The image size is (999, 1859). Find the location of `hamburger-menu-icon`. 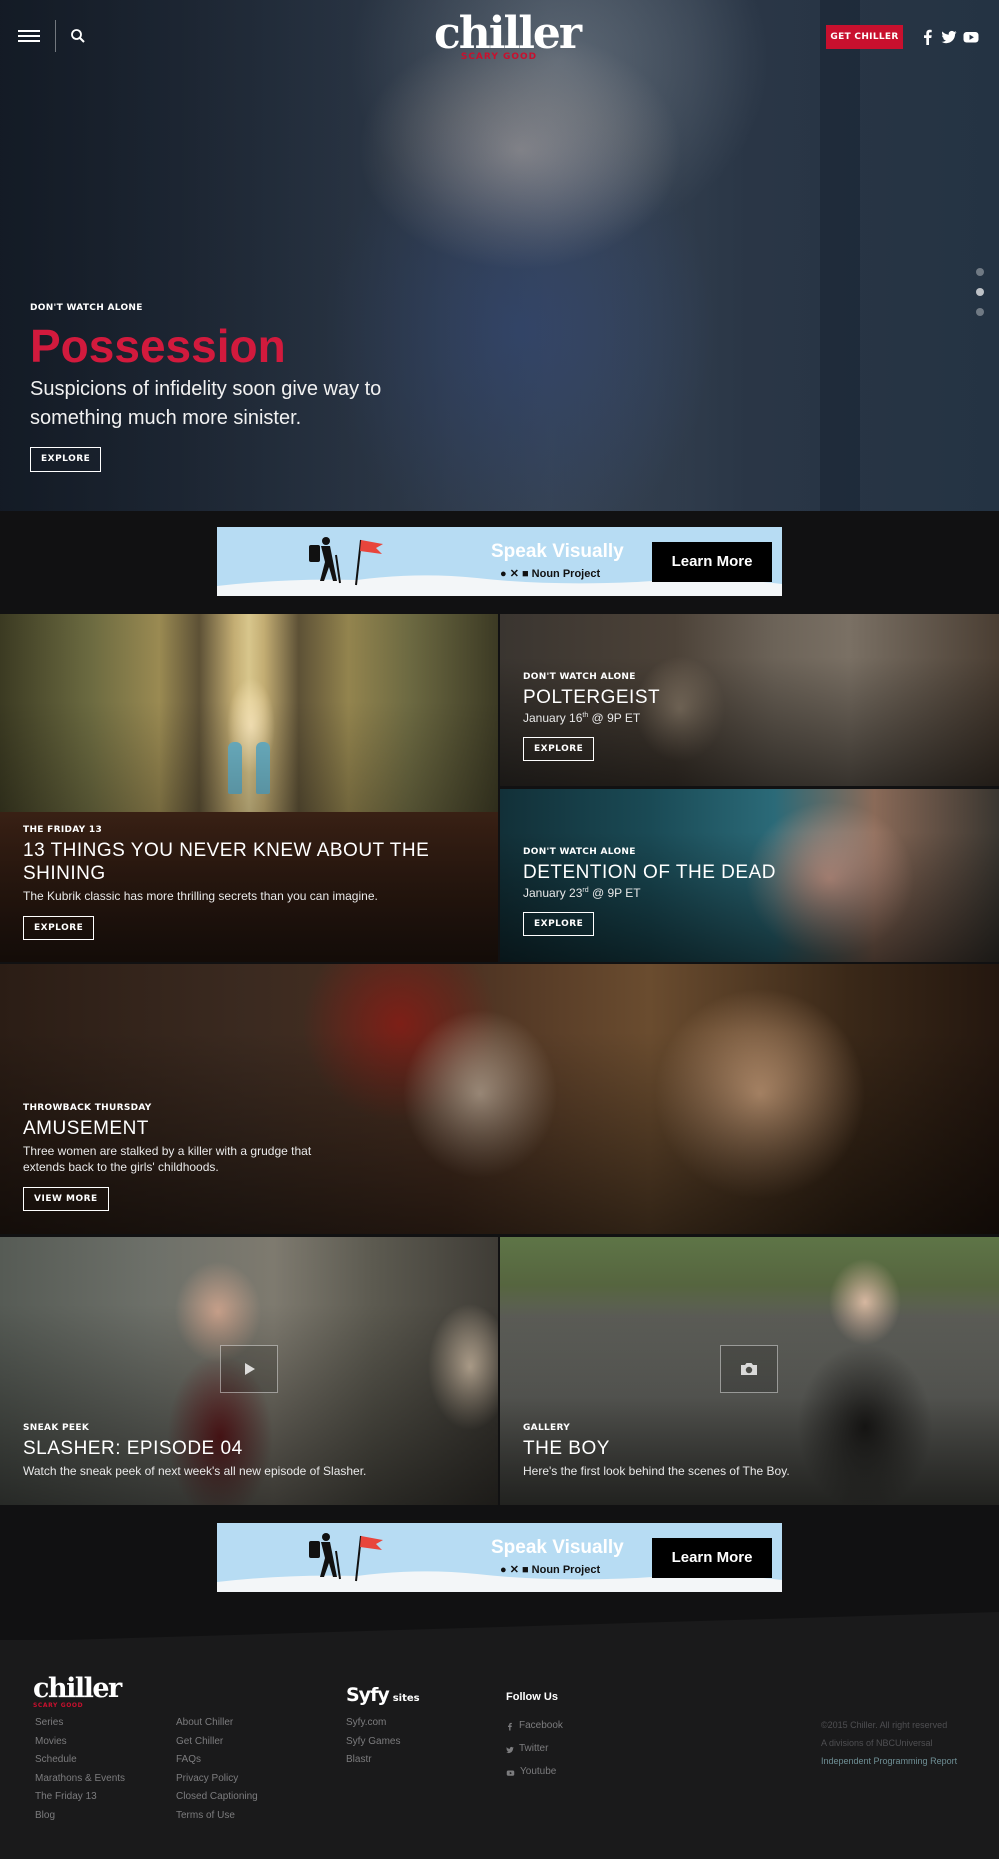

hamburger-menu-icon is located at coordinates (29, 36).